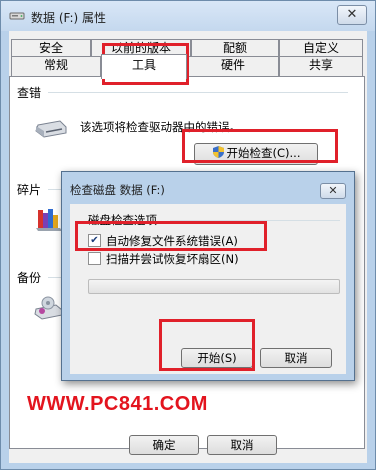  I want to click on footer-cancel-label: 取消, so click(242, 445).